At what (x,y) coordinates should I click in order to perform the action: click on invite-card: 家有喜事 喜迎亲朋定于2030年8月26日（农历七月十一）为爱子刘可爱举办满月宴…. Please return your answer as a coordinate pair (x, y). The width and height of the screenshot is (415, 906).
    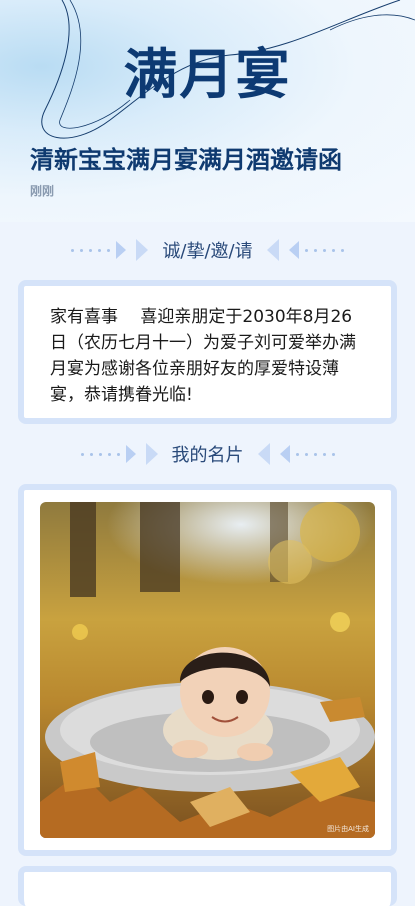
    Looking at the image, I should click on (207, 352).